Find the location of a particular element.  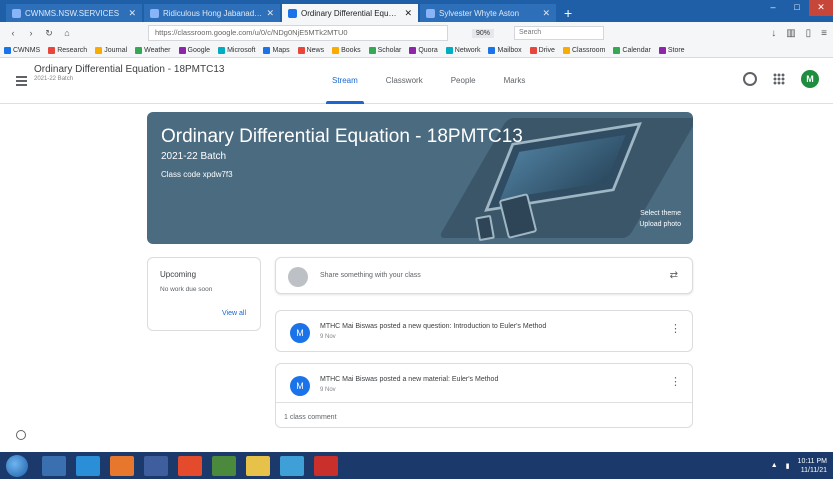

select-theme-link: Select theme is located at coordinates (660, 213).